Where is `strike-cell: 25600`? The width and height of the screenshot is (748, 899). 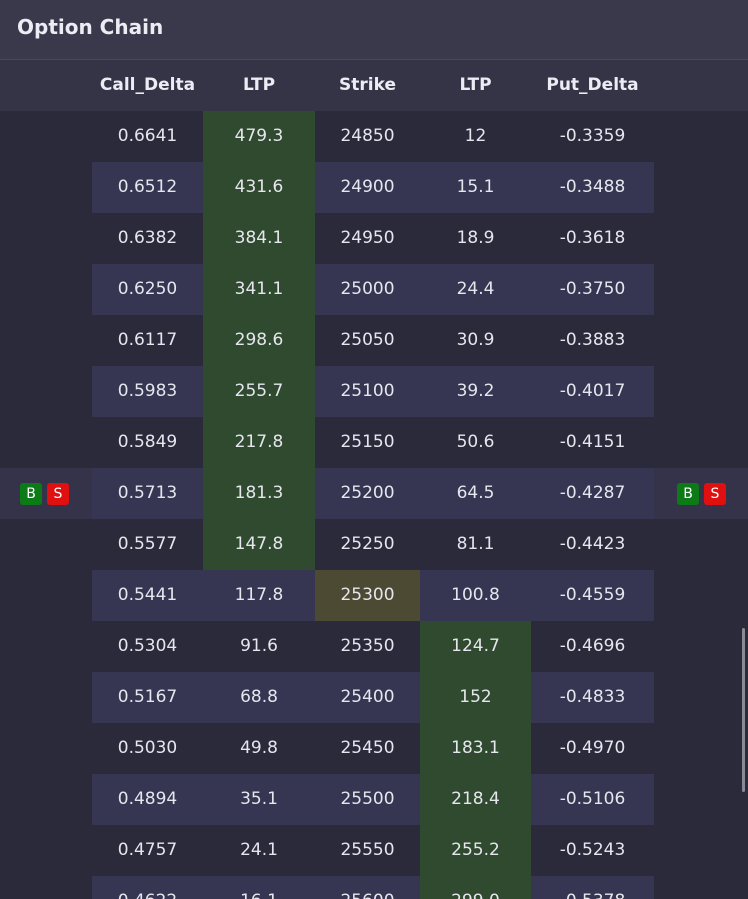 strike-cell: 25600 is located at coordinates (367, 887).